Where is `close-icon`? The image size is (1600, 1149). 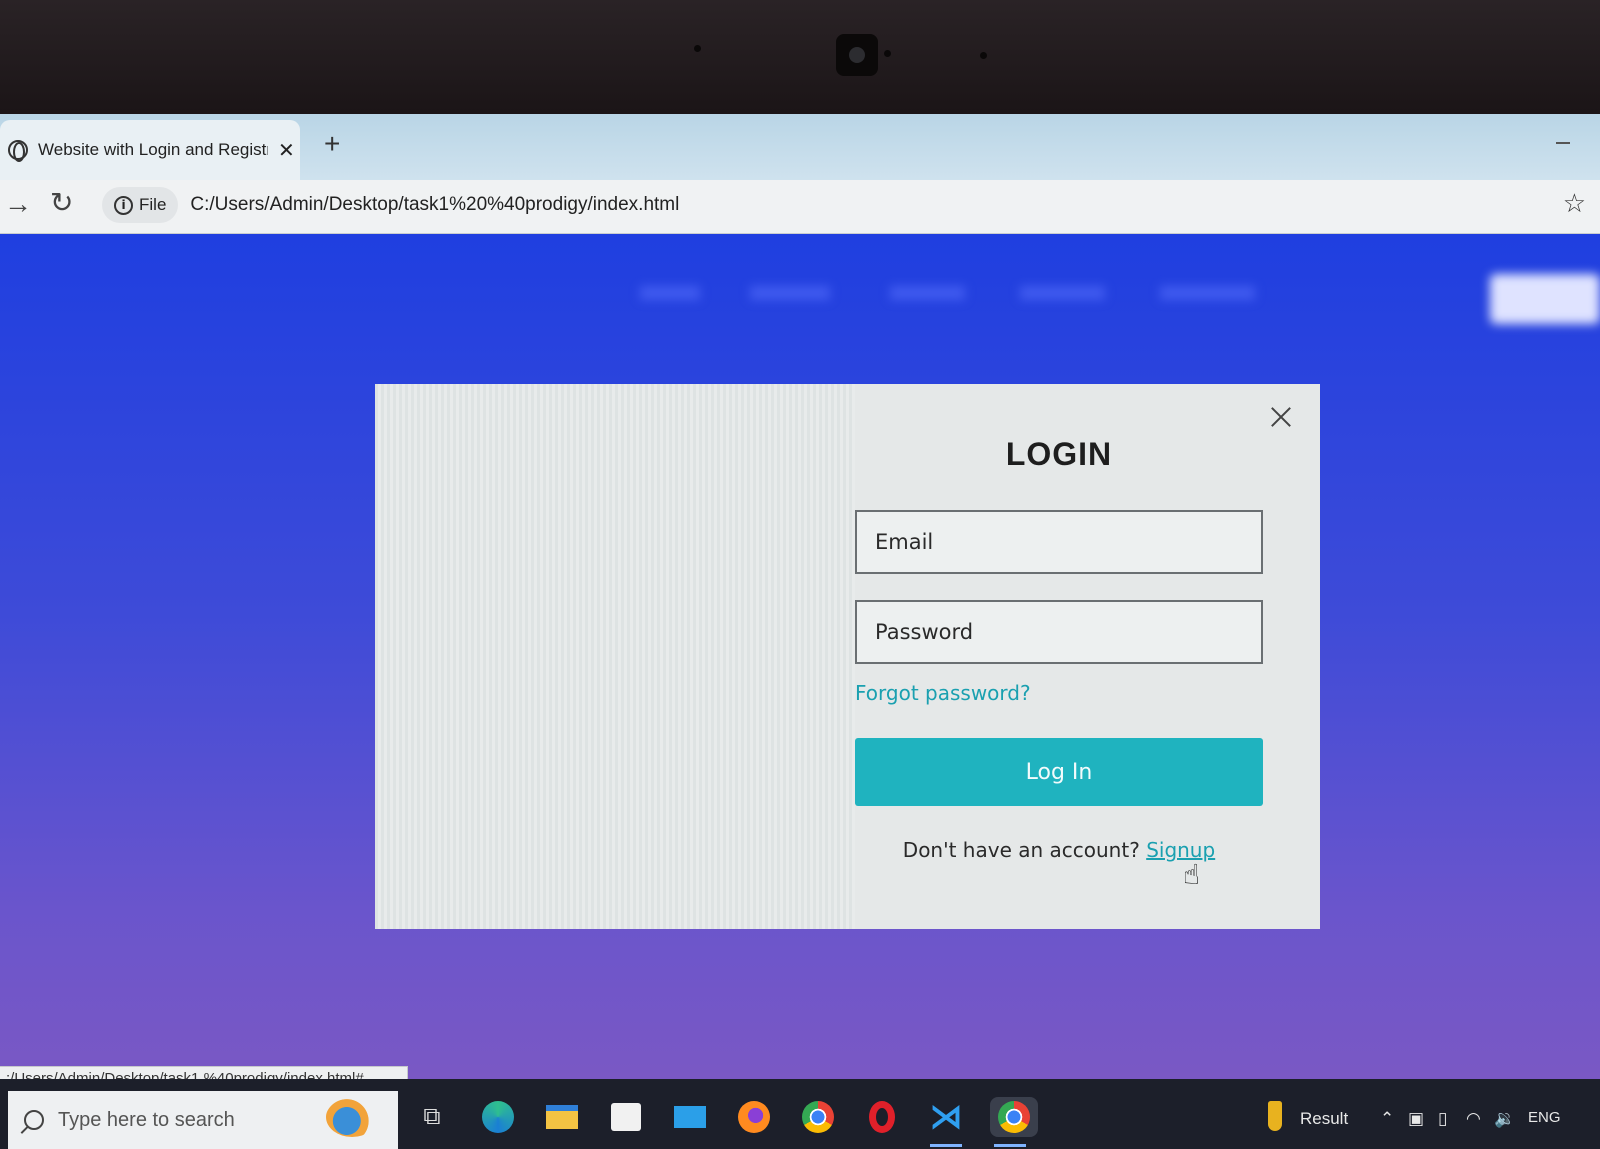
close-icon is located at coordinates (1281, 417).